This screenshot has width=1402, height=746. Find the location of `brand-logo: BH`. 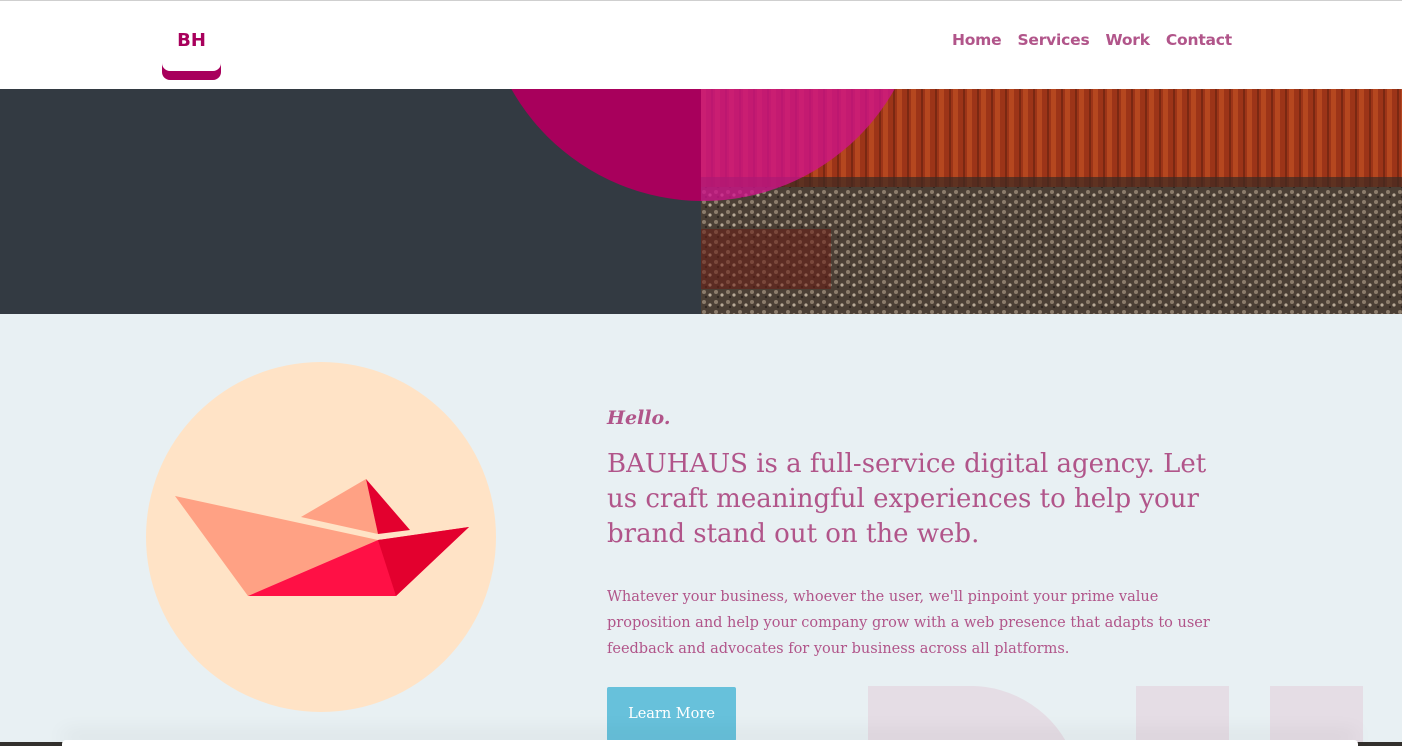

brand-logo: BH is located at coordinates (191, 40).